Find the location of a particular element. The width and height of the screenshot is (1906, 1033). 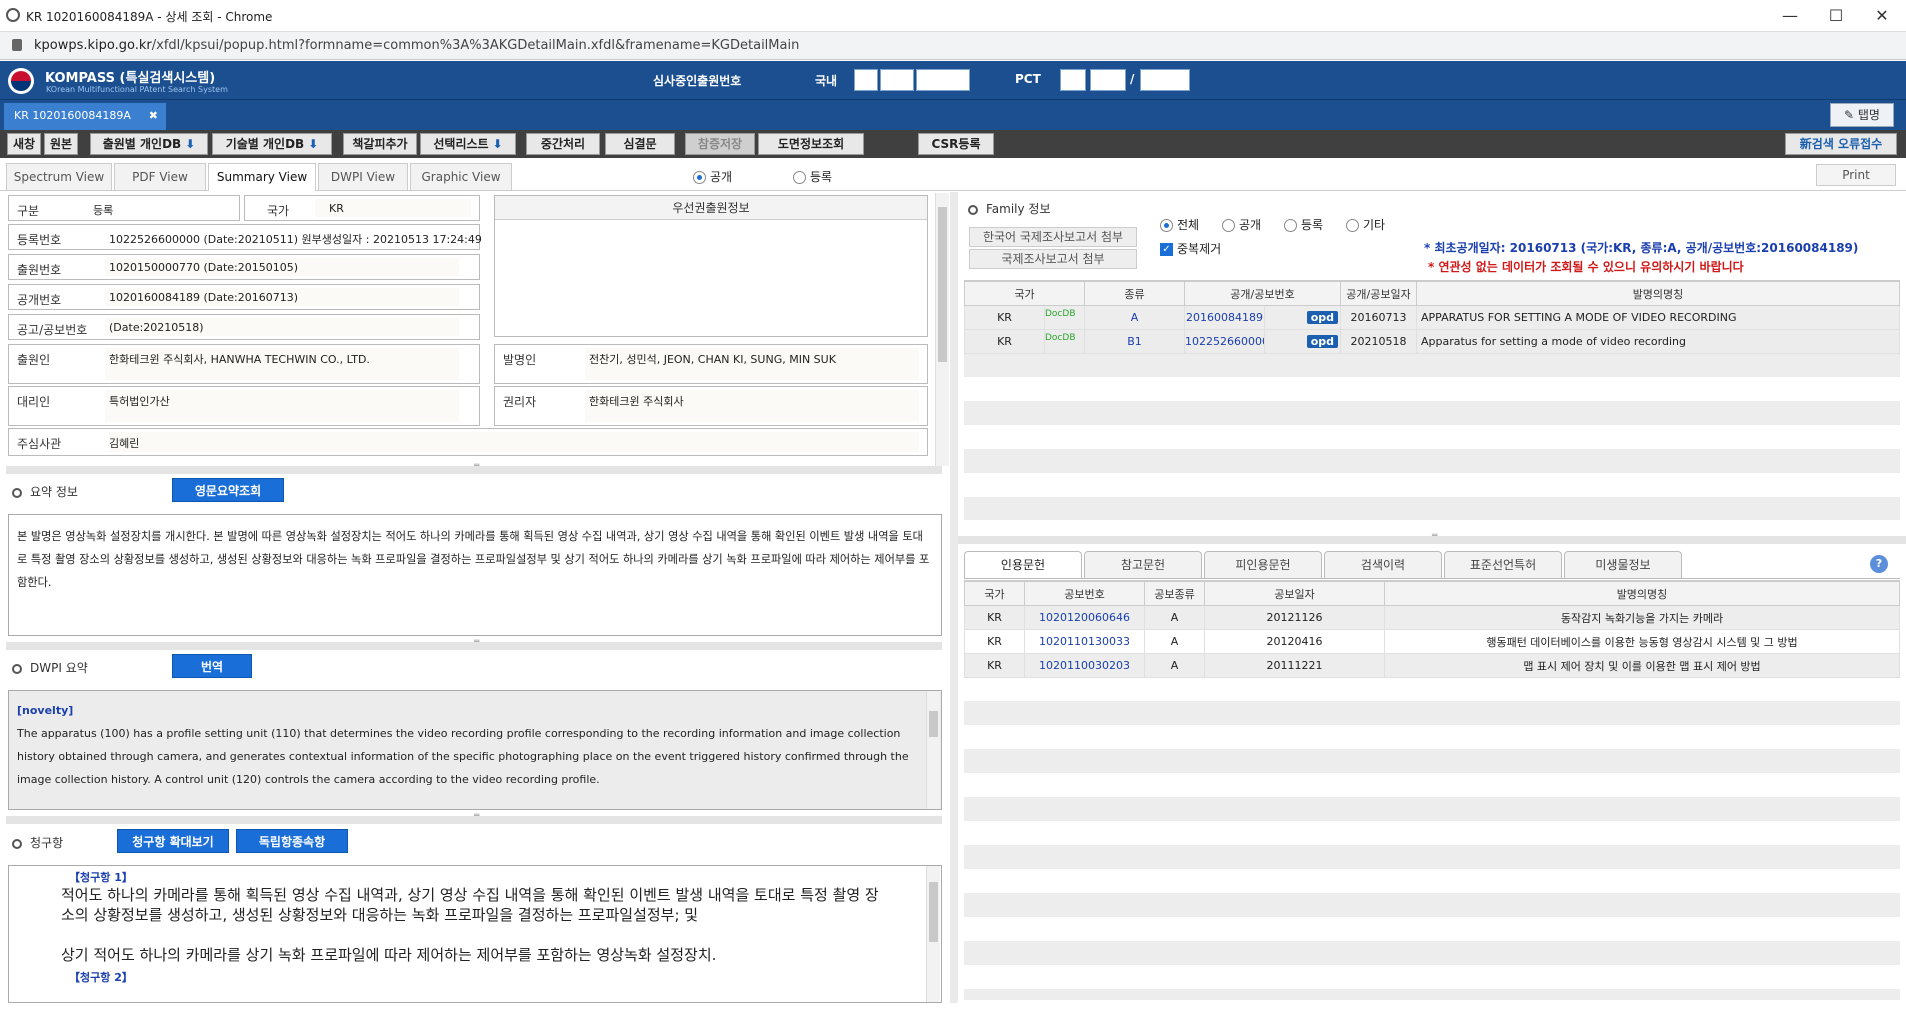

cited-number-link: 1020110130033 is located at coordinates (1084, 641).